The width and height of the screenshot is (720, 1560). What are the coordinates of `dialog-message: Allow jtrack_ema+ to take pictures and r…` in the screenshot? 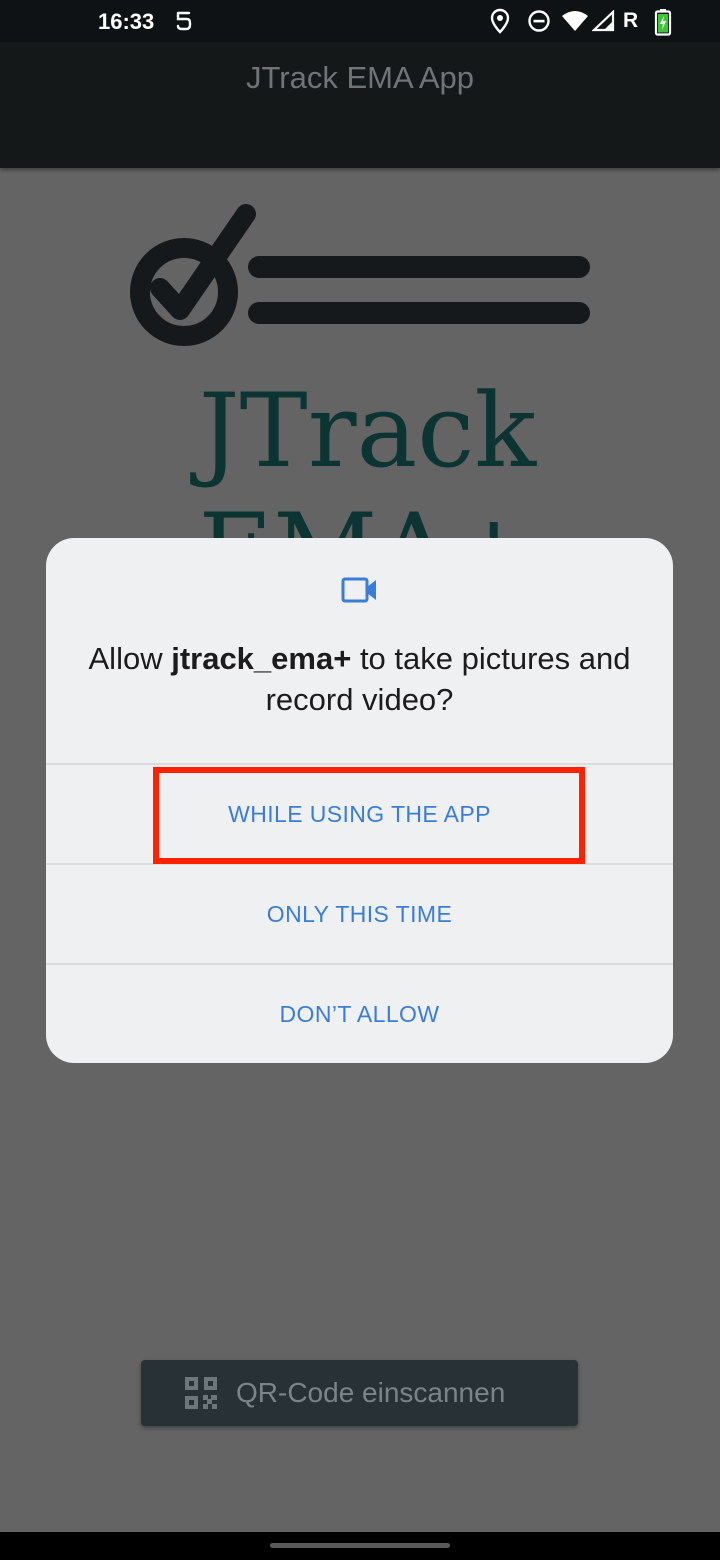 It's located at (359, 679).